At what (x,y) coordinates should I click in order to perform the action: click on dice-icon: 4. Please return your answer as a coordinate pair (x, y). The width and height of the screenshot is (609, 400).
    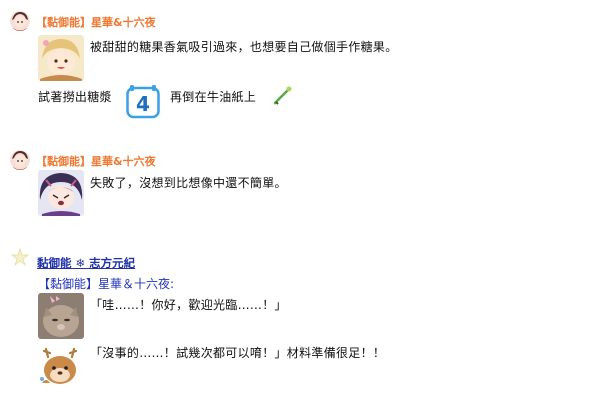
    Looking at the image, I should click on (143, 101).